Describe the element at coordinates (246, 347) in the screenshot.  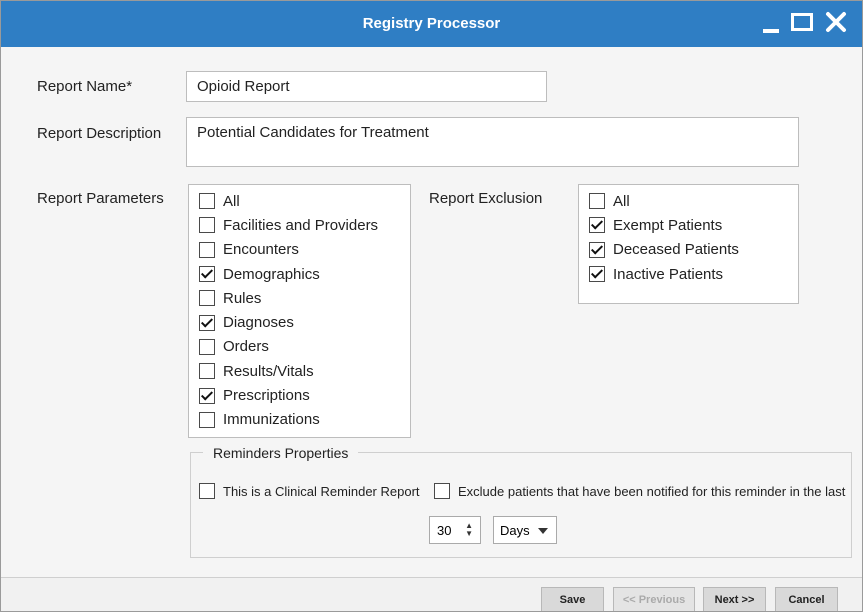
I see `parameter-label: Orders` at that location.